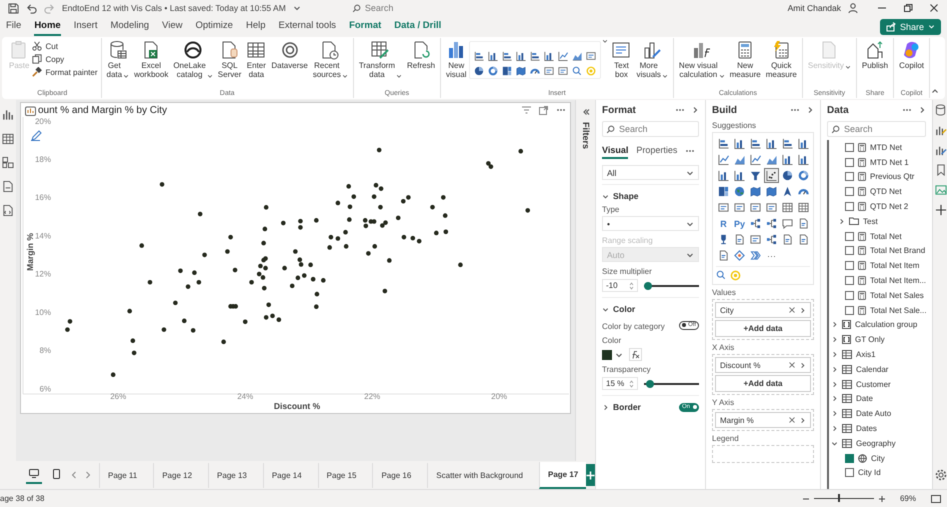 This screenshot has width=947, height=507. Describe the element at coordinates (118, 59) in the screenshot. I see `ribbon-button: Get data` at that location.